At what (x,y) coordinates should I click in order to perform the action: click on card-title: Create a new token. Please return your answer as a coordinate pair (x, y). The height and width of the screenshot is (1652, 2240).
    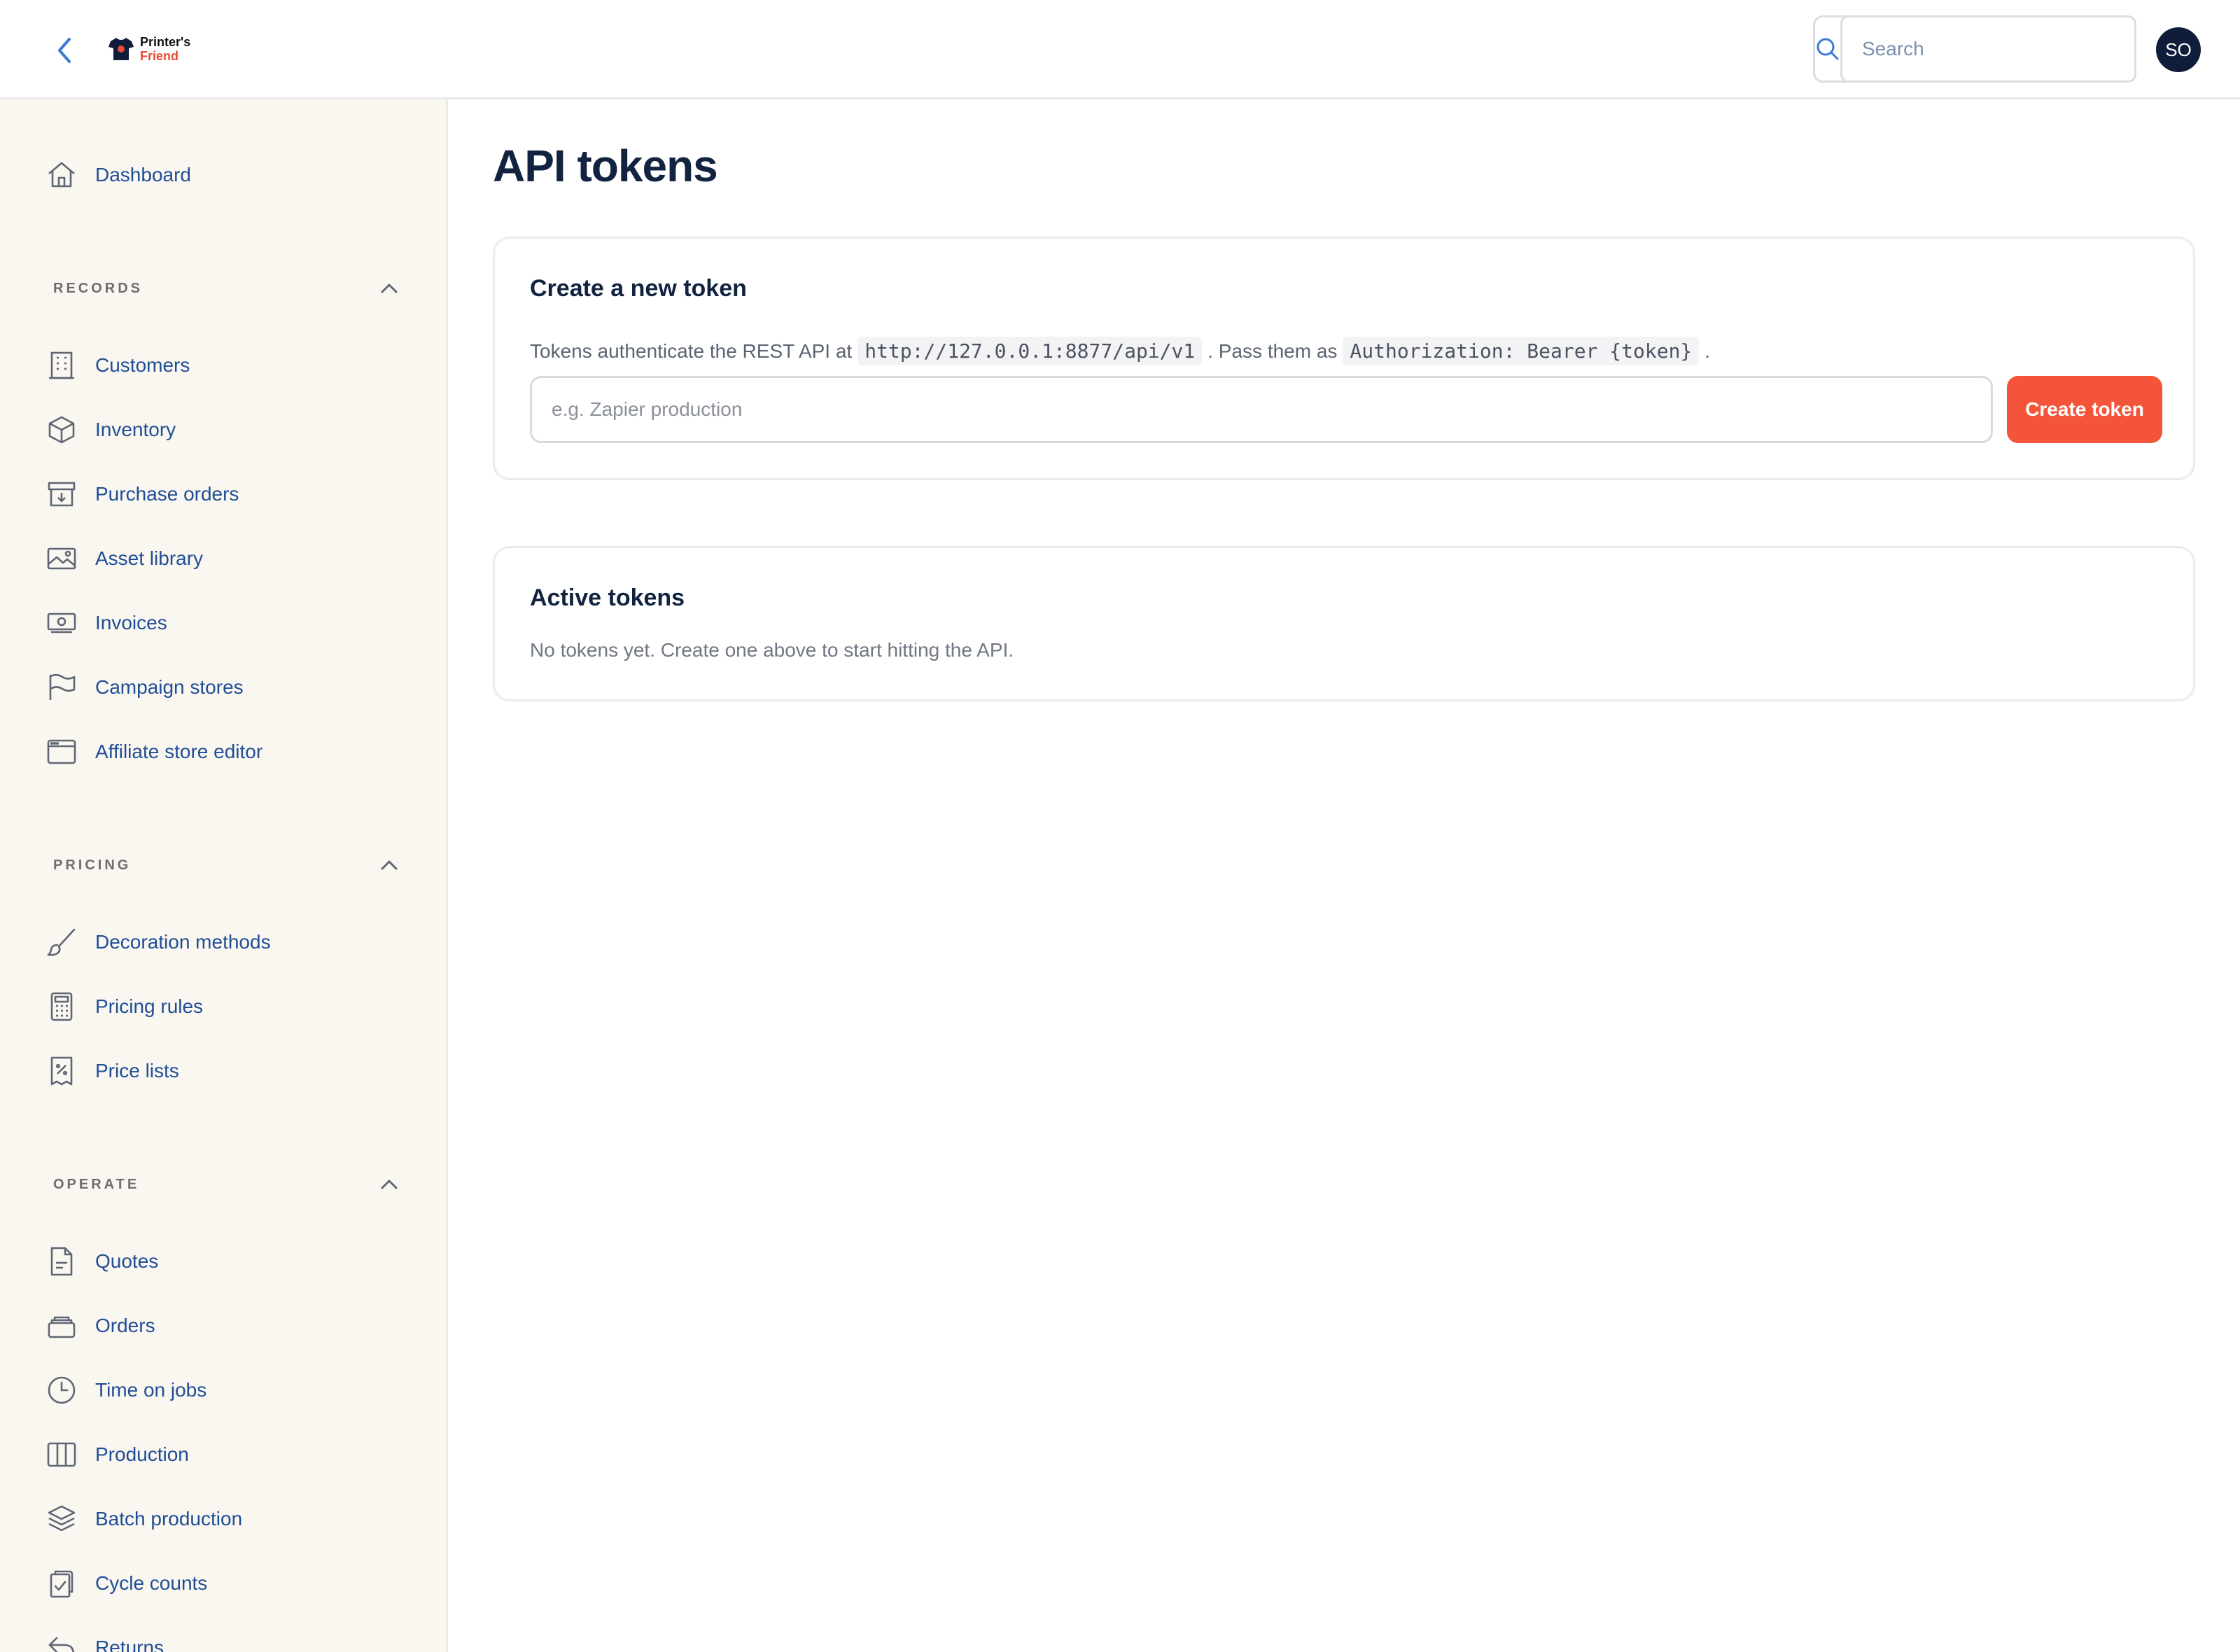
    Looking at the image, I should click on (638, 288).